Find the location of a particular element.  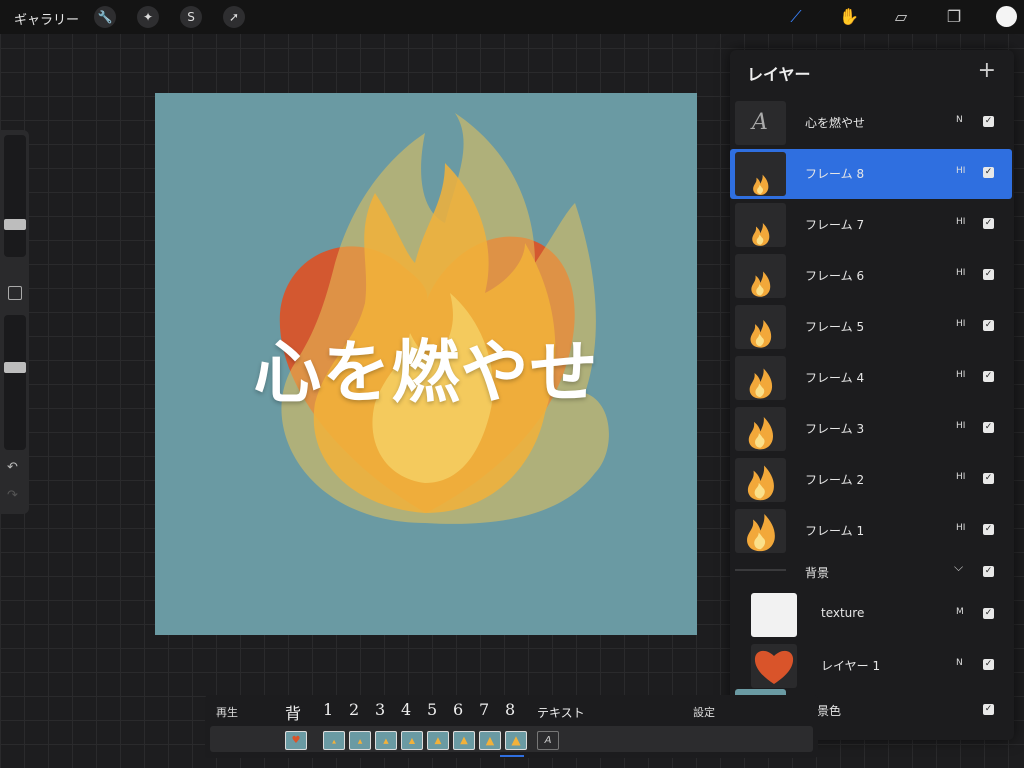

redo-icon: ↷ is located at coordinates (12, 495).